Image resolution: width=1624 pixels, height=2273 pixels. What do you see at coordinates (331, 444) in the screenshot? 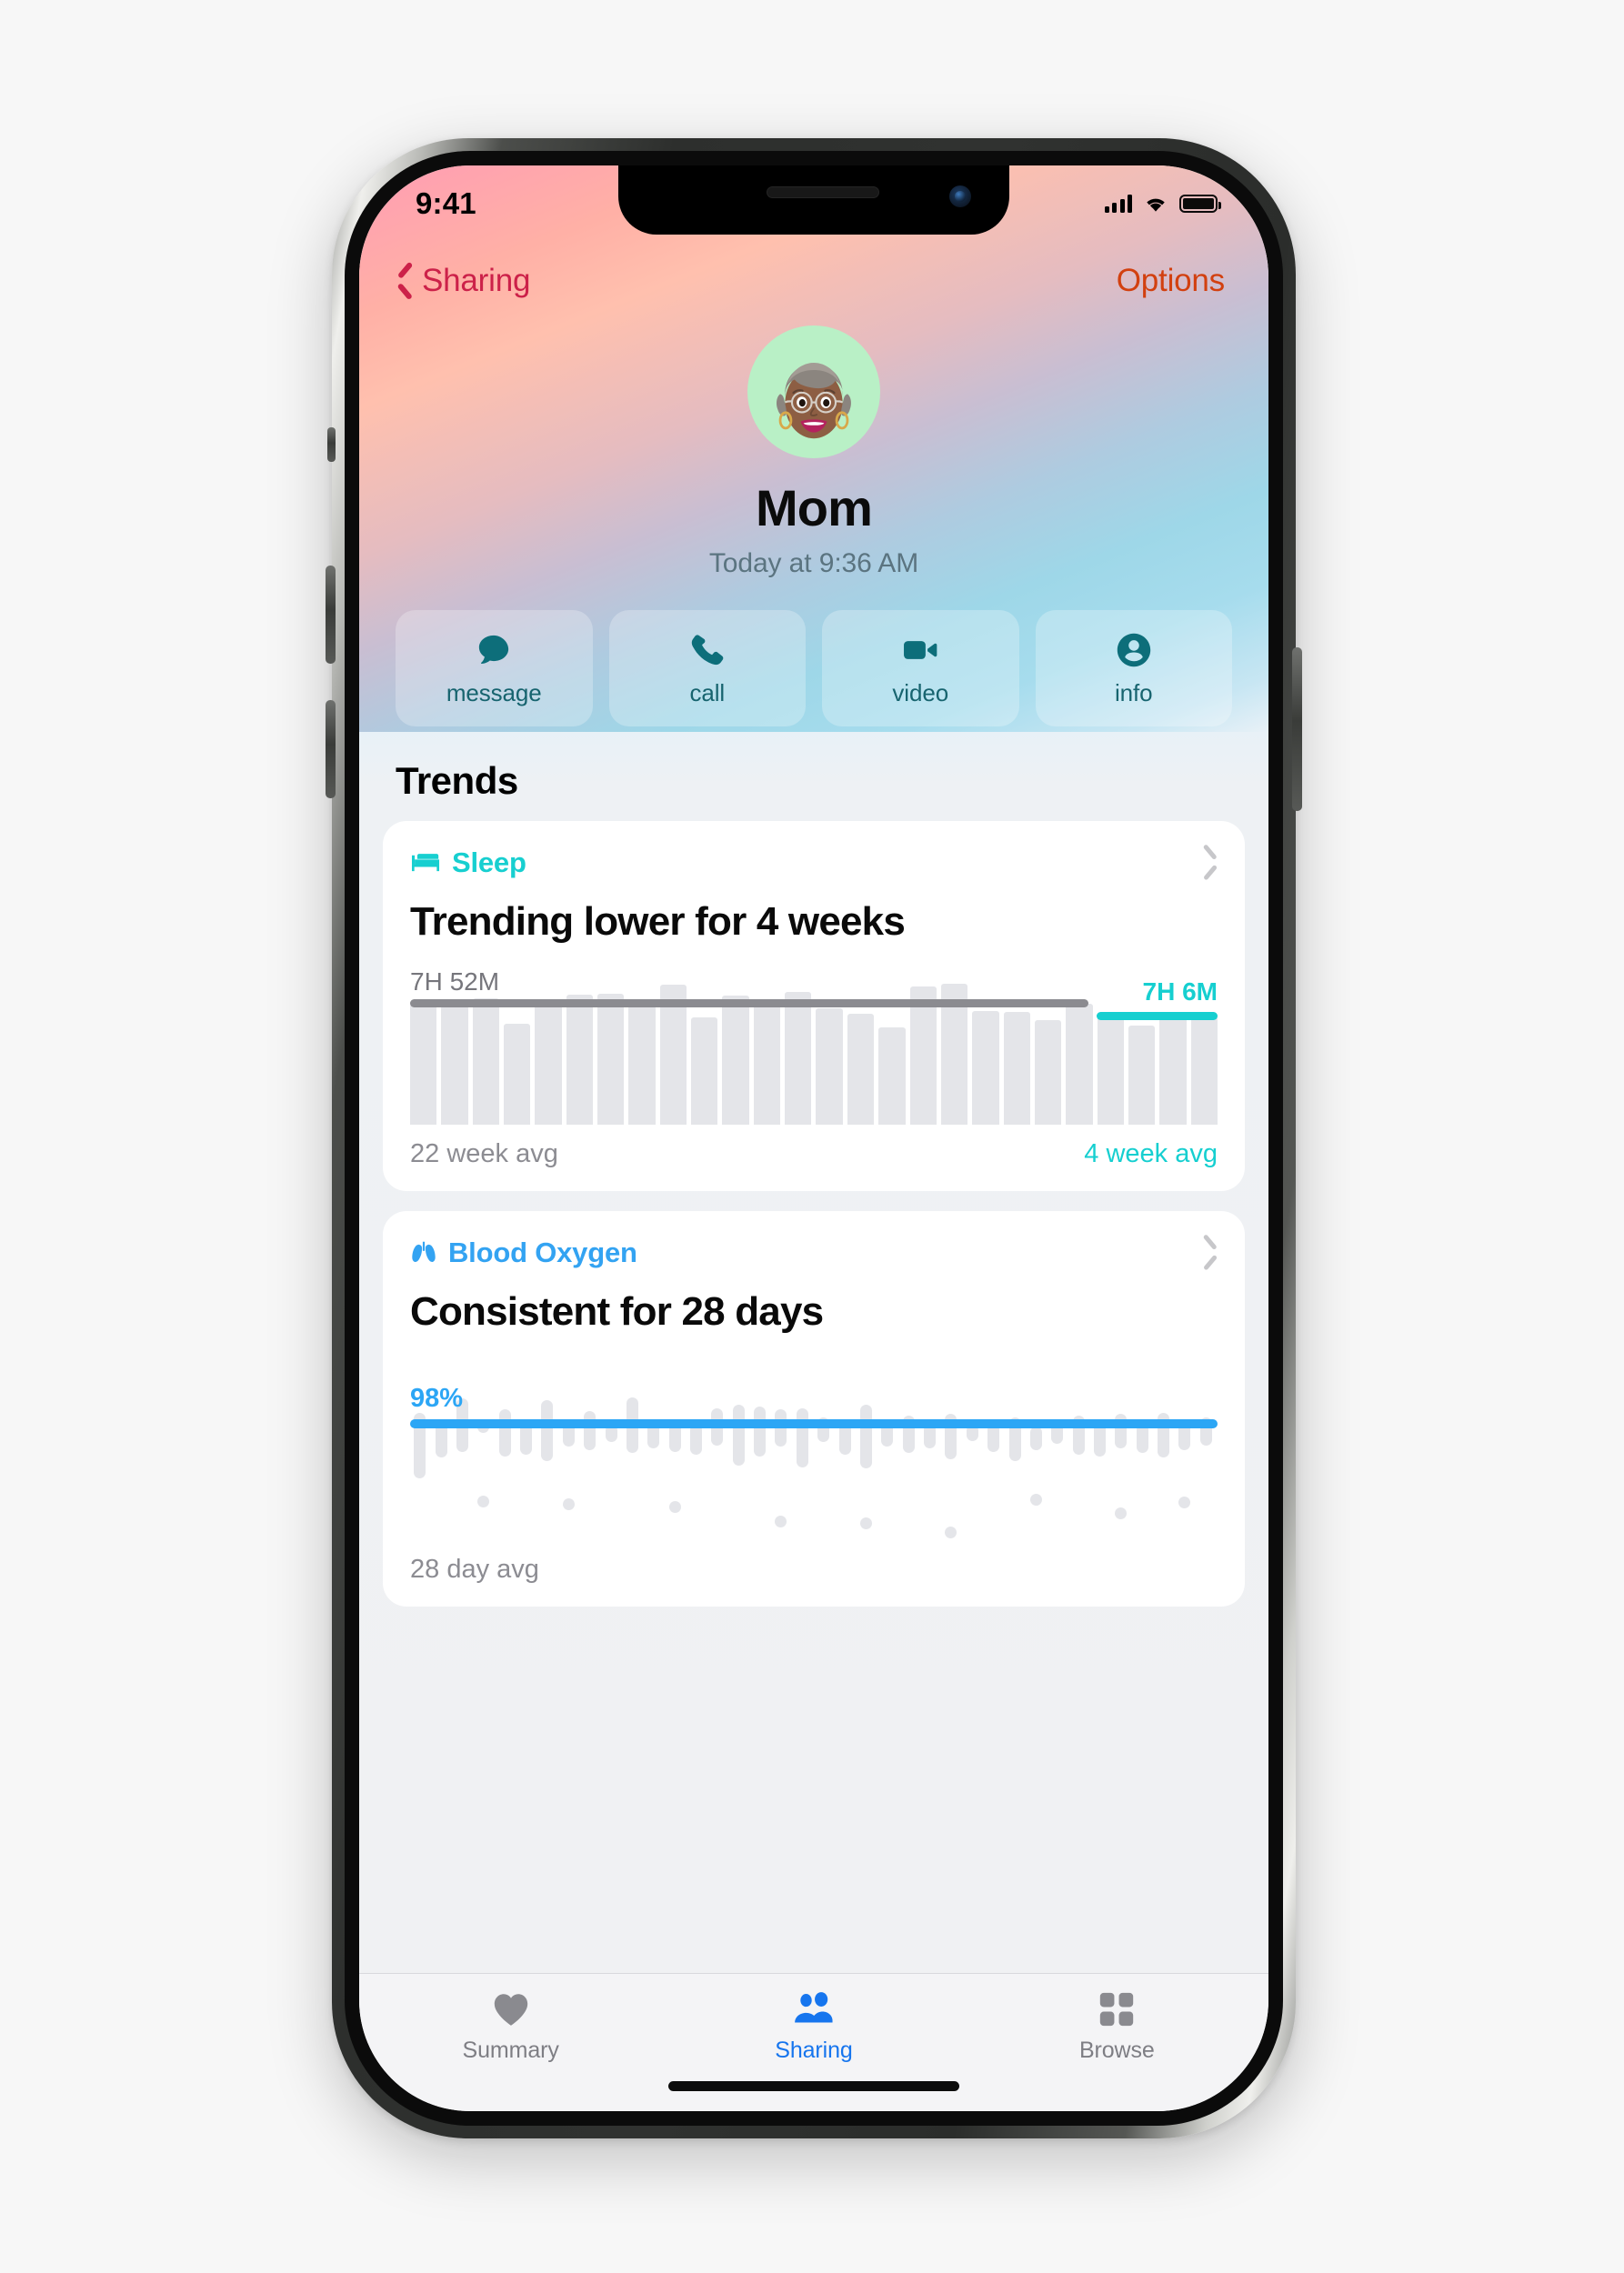
I see `ringer-switch` at bounding box center [331, 444].